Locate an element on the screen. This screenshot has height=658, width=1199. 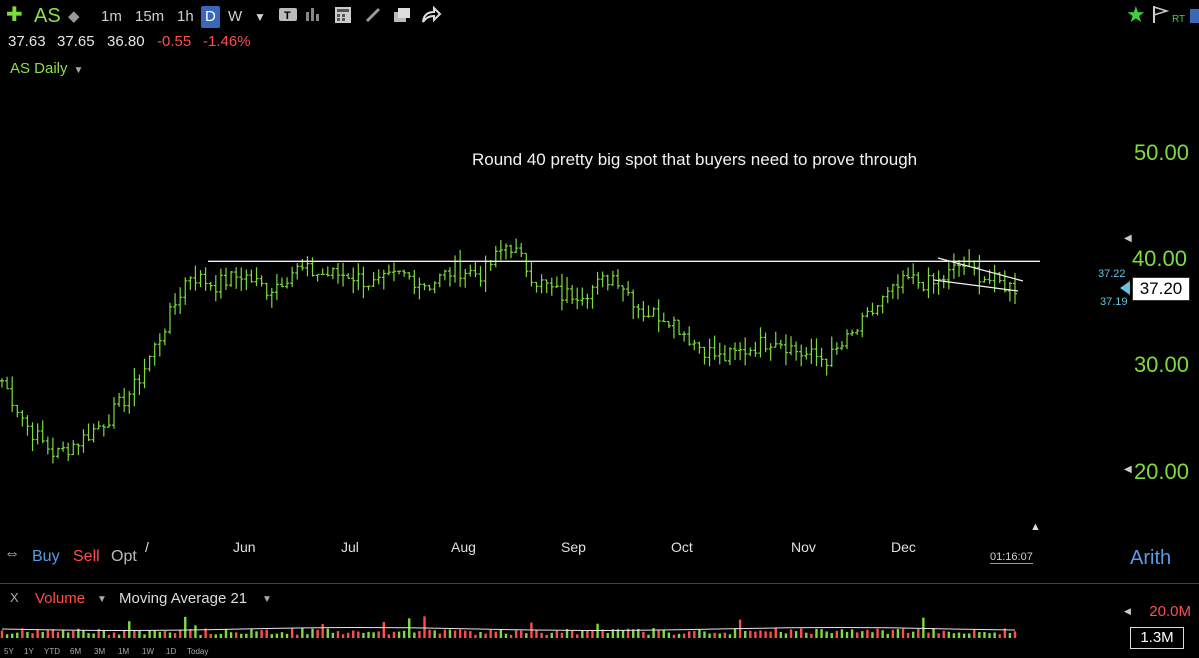
scroll-down-caret-icon: ◀ is located at coordinates (1128, 469).